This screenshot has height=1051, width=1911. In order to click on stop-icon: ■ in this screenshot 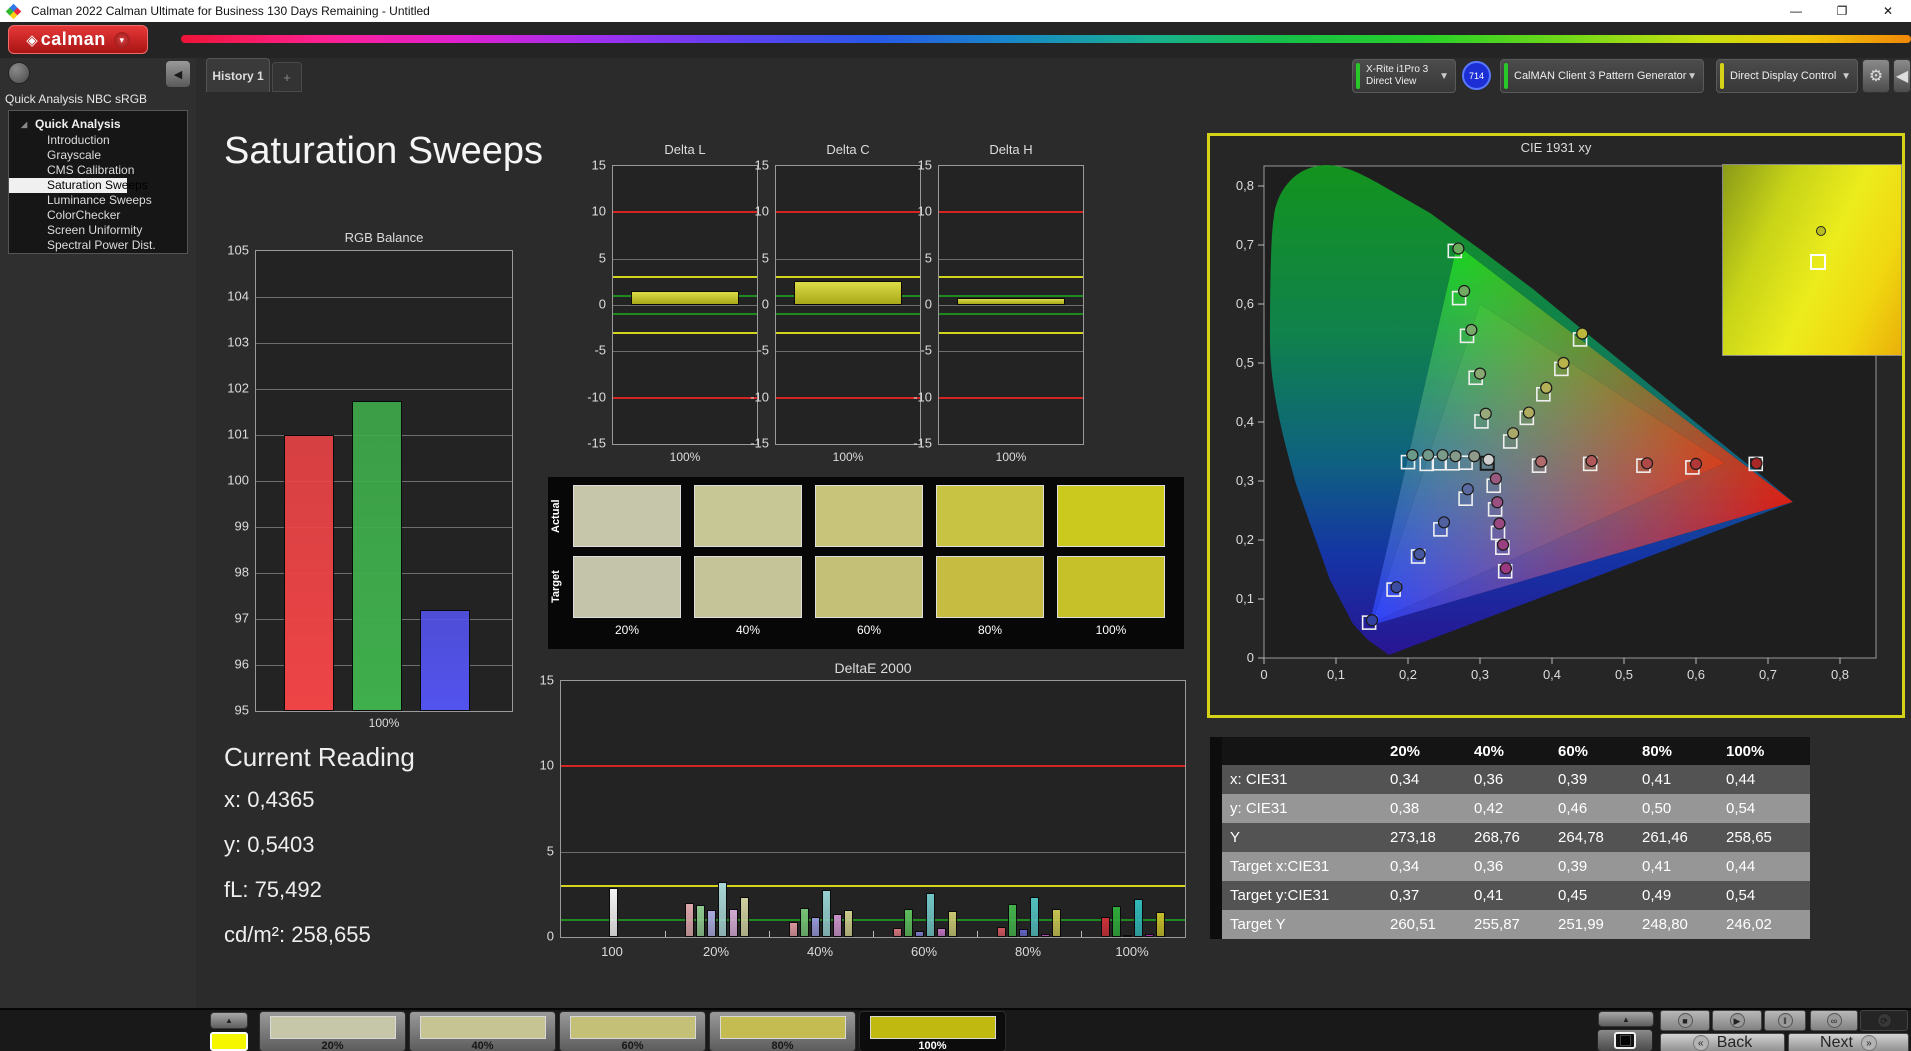, I will do `click(1685, 1020)`.